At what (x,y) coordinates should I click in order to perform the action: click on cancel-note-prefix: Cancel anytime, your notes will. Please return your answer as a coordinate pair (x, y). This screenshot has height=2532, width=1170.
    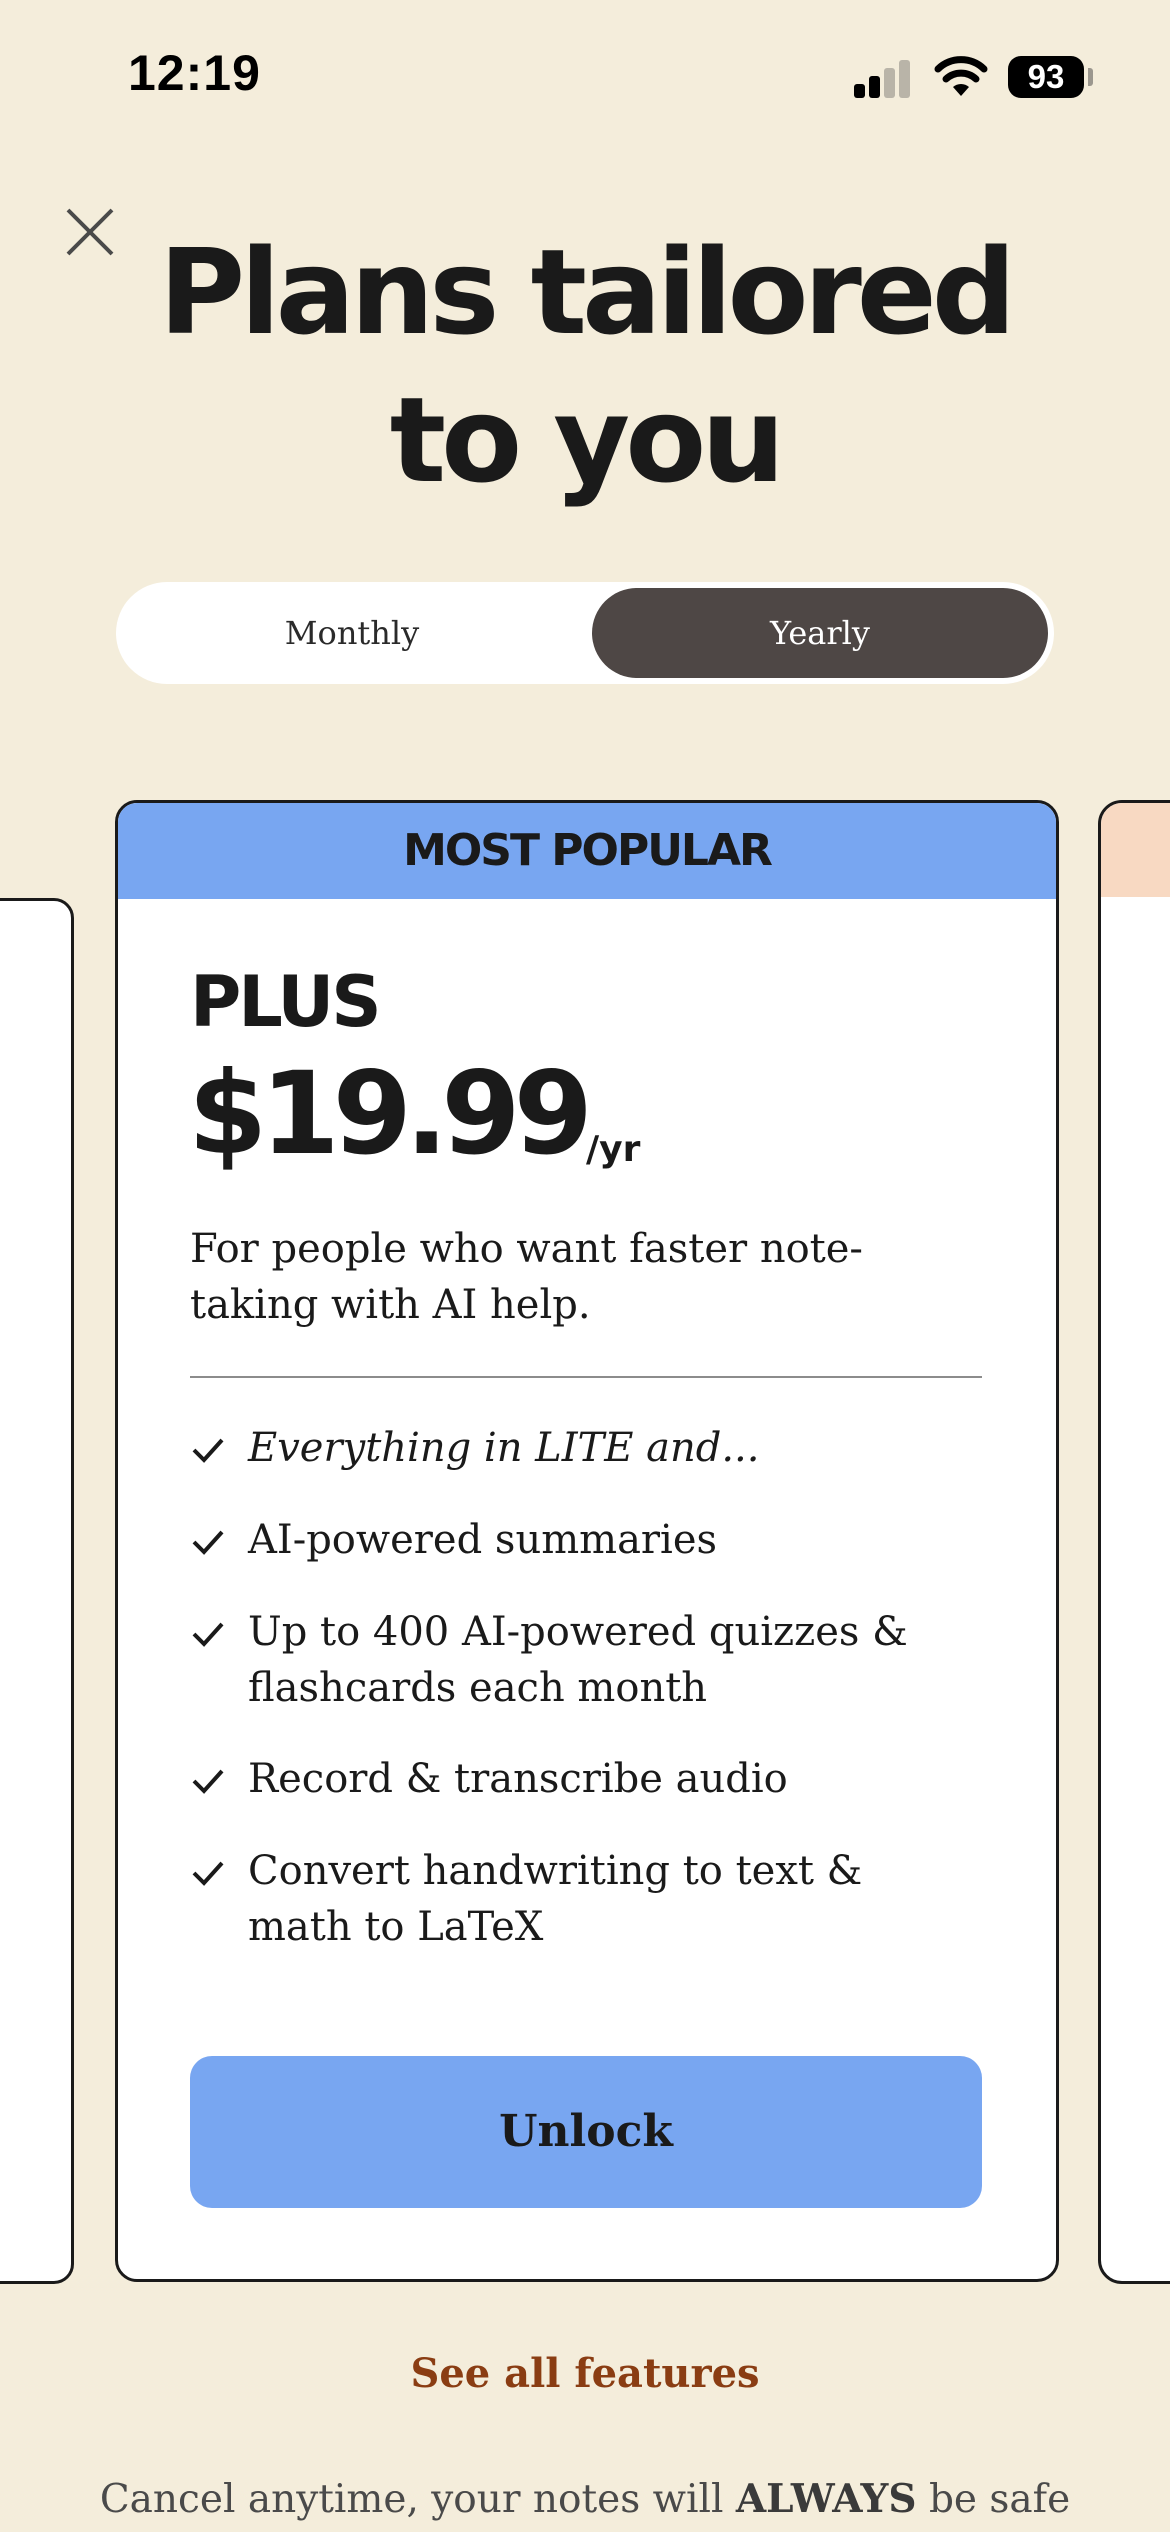
    Looking at the image, I should click on (417, 2499).